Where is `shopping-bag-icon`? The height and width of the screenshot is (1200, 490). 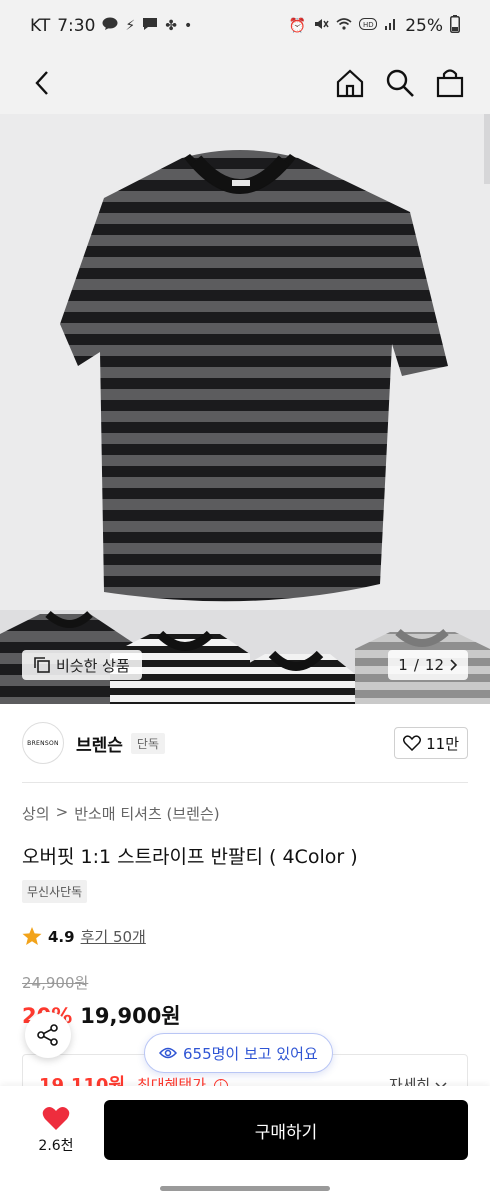
shopping-bag-icon is located at coordinates (450, 83).